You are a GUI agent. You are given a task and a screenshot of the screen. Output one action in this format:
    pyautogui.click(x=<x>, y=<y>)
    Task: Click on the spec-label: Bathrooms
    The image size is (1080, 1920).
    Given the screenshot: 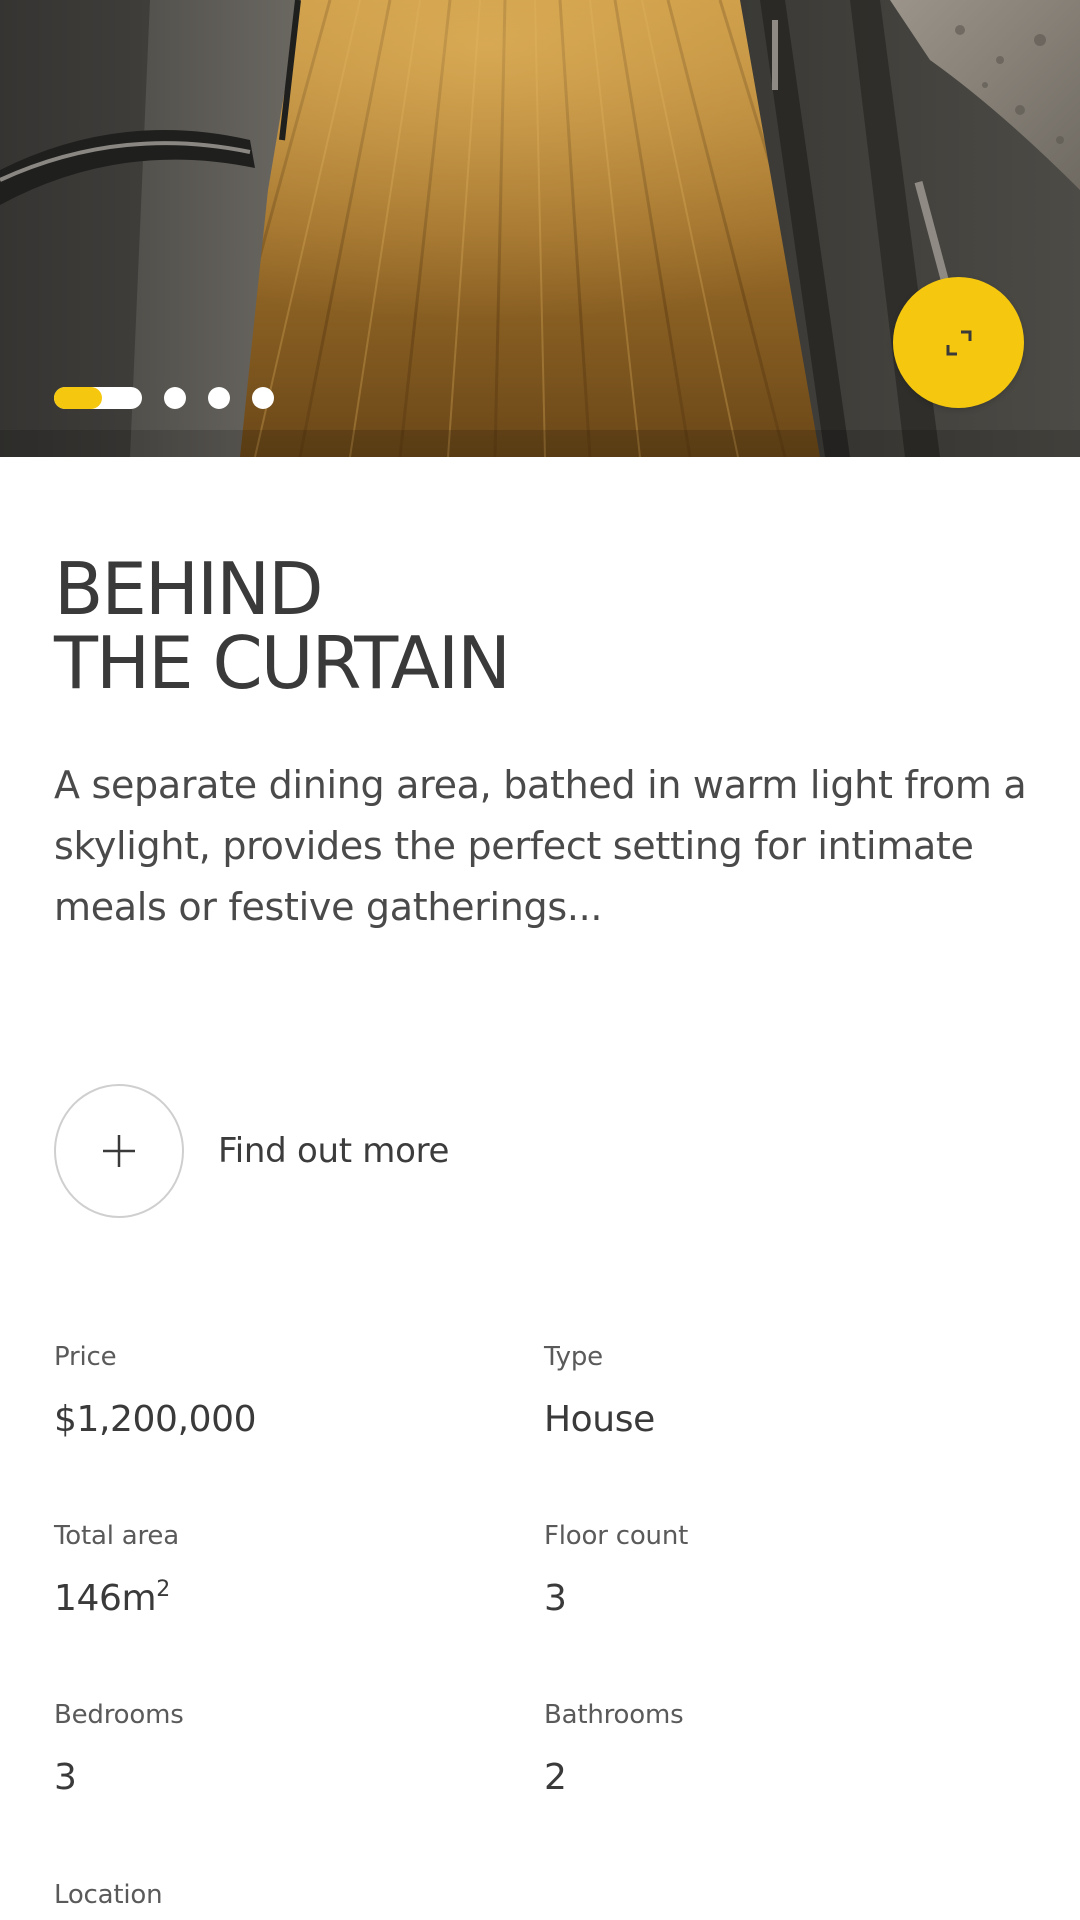 What is the action you would take?
    pyautogui.click(x=614, y=1715)
    